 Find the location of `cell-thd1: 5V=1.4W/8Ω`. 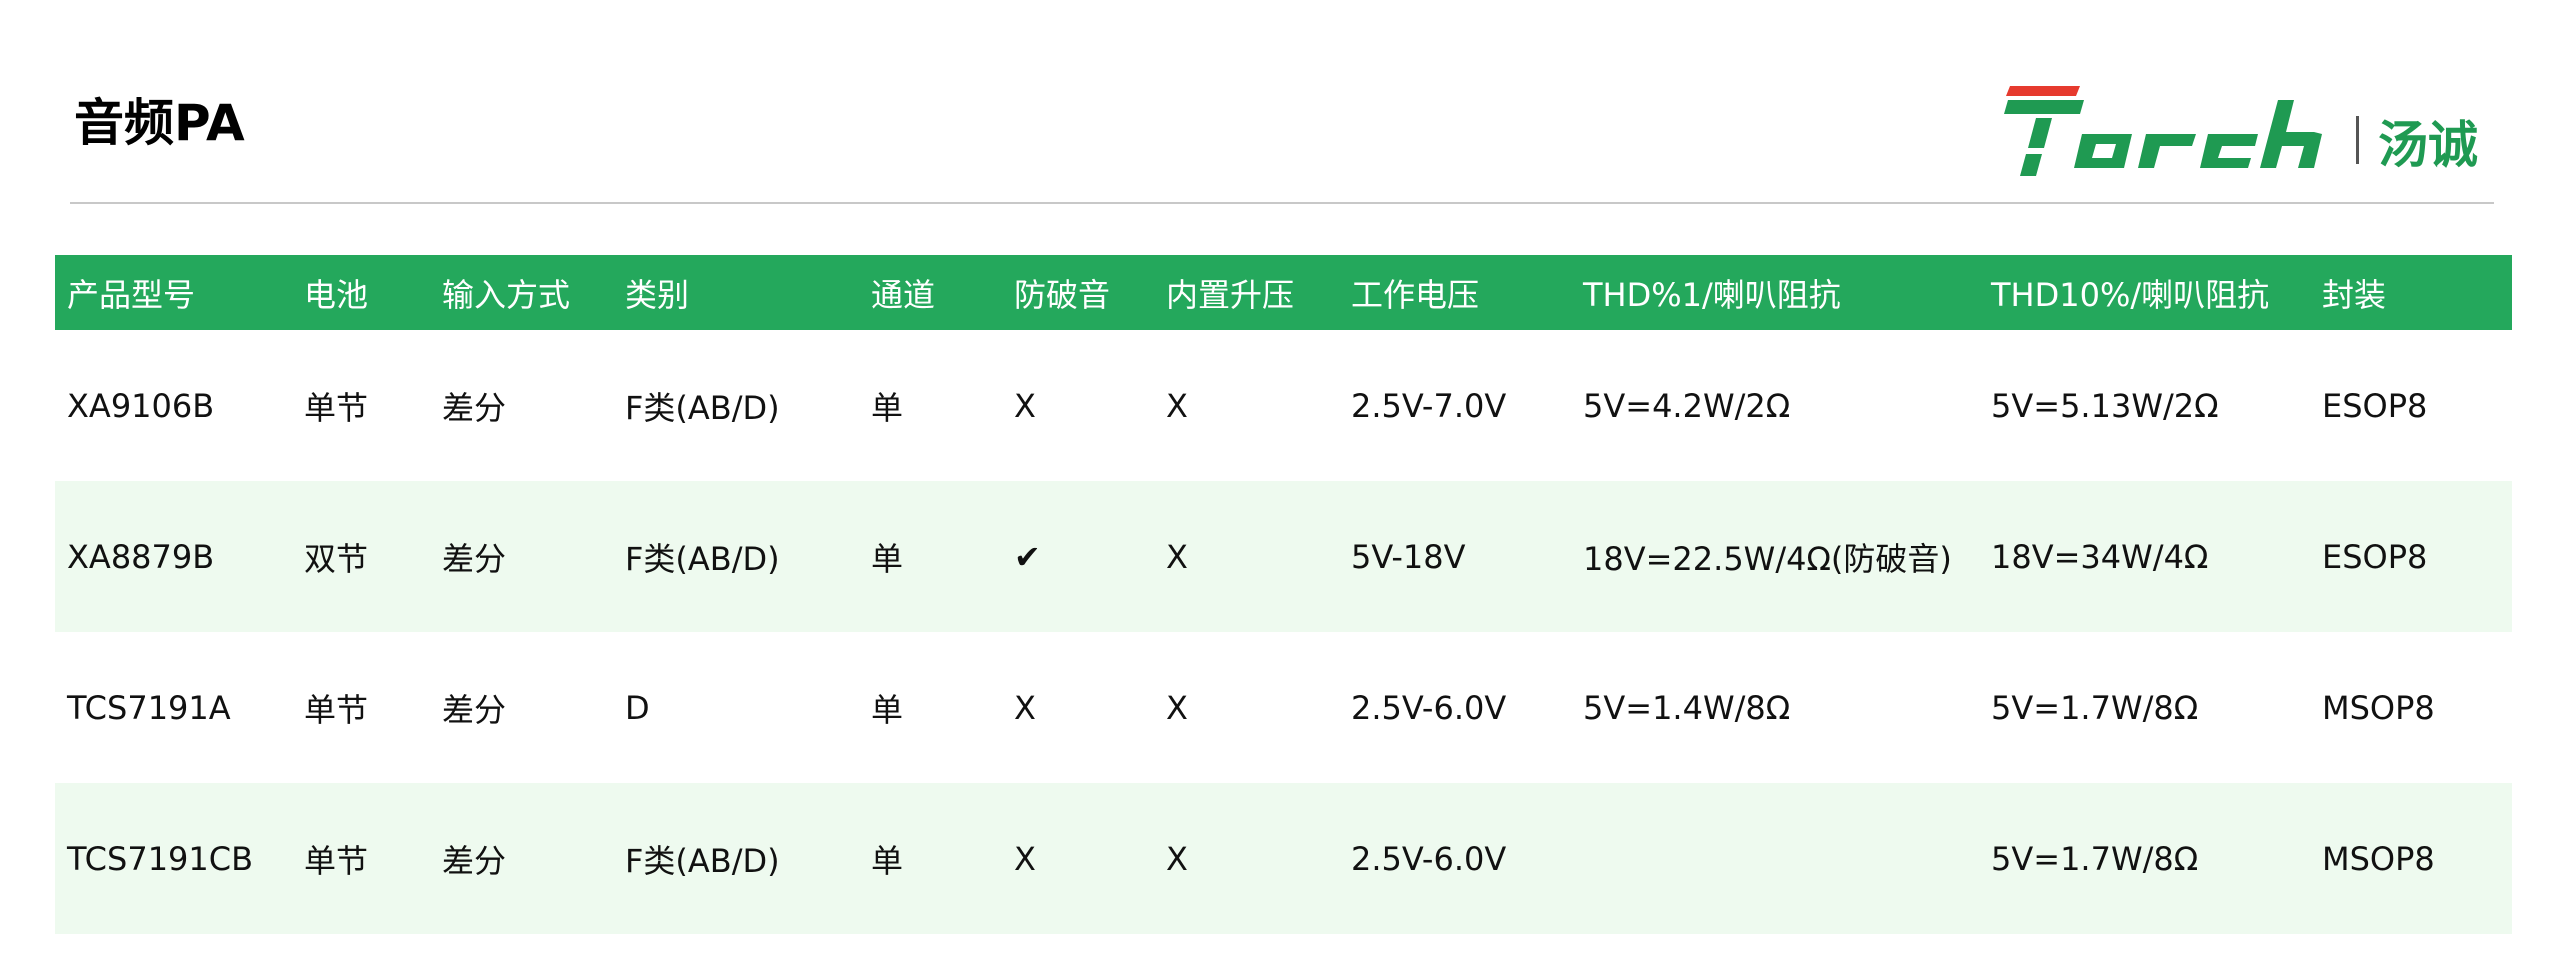

cell-thd1: 5V=1.4W/8Ω is located at coordinates (1687, 707).